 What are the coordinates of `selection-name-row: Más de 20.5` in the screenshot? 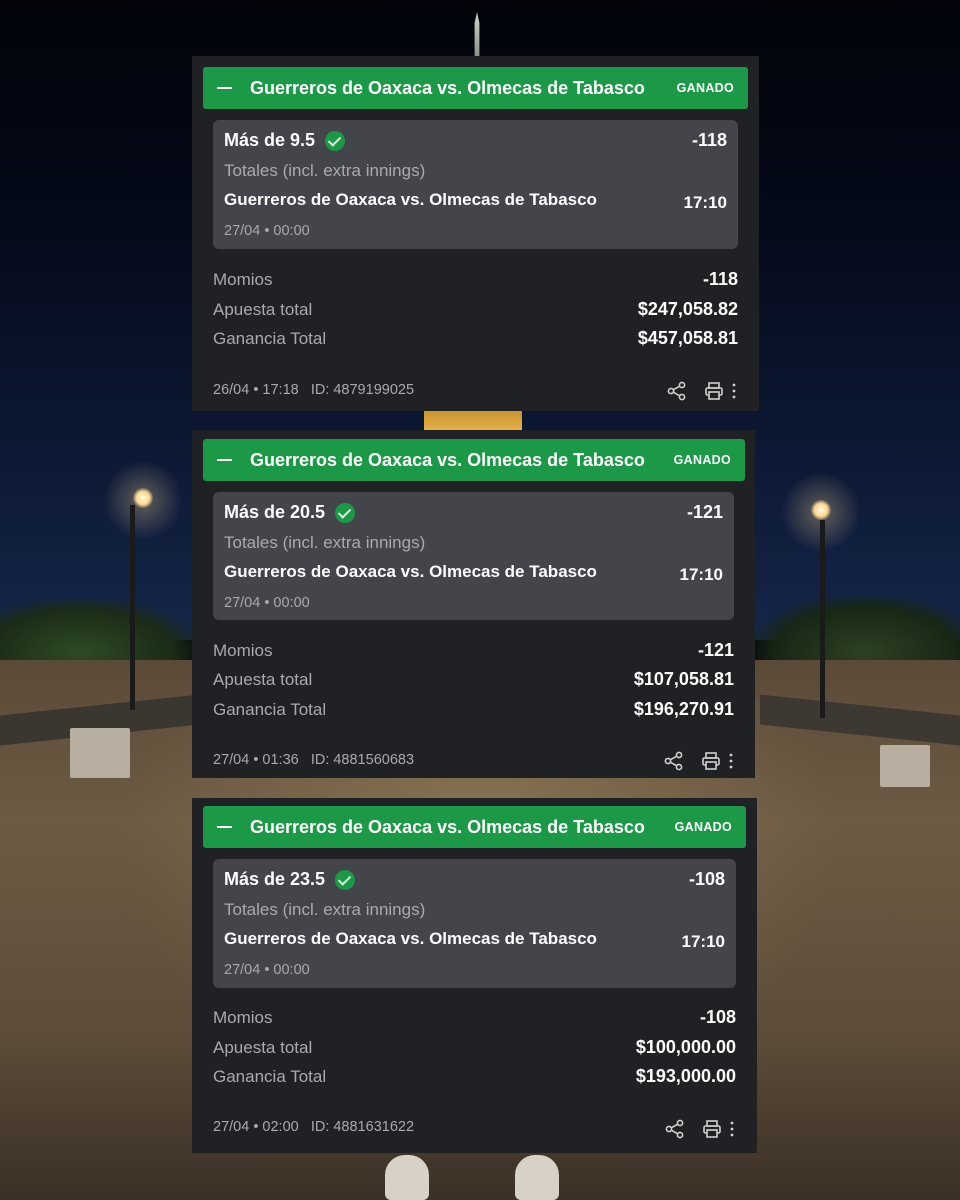 It's located at (290, 512).